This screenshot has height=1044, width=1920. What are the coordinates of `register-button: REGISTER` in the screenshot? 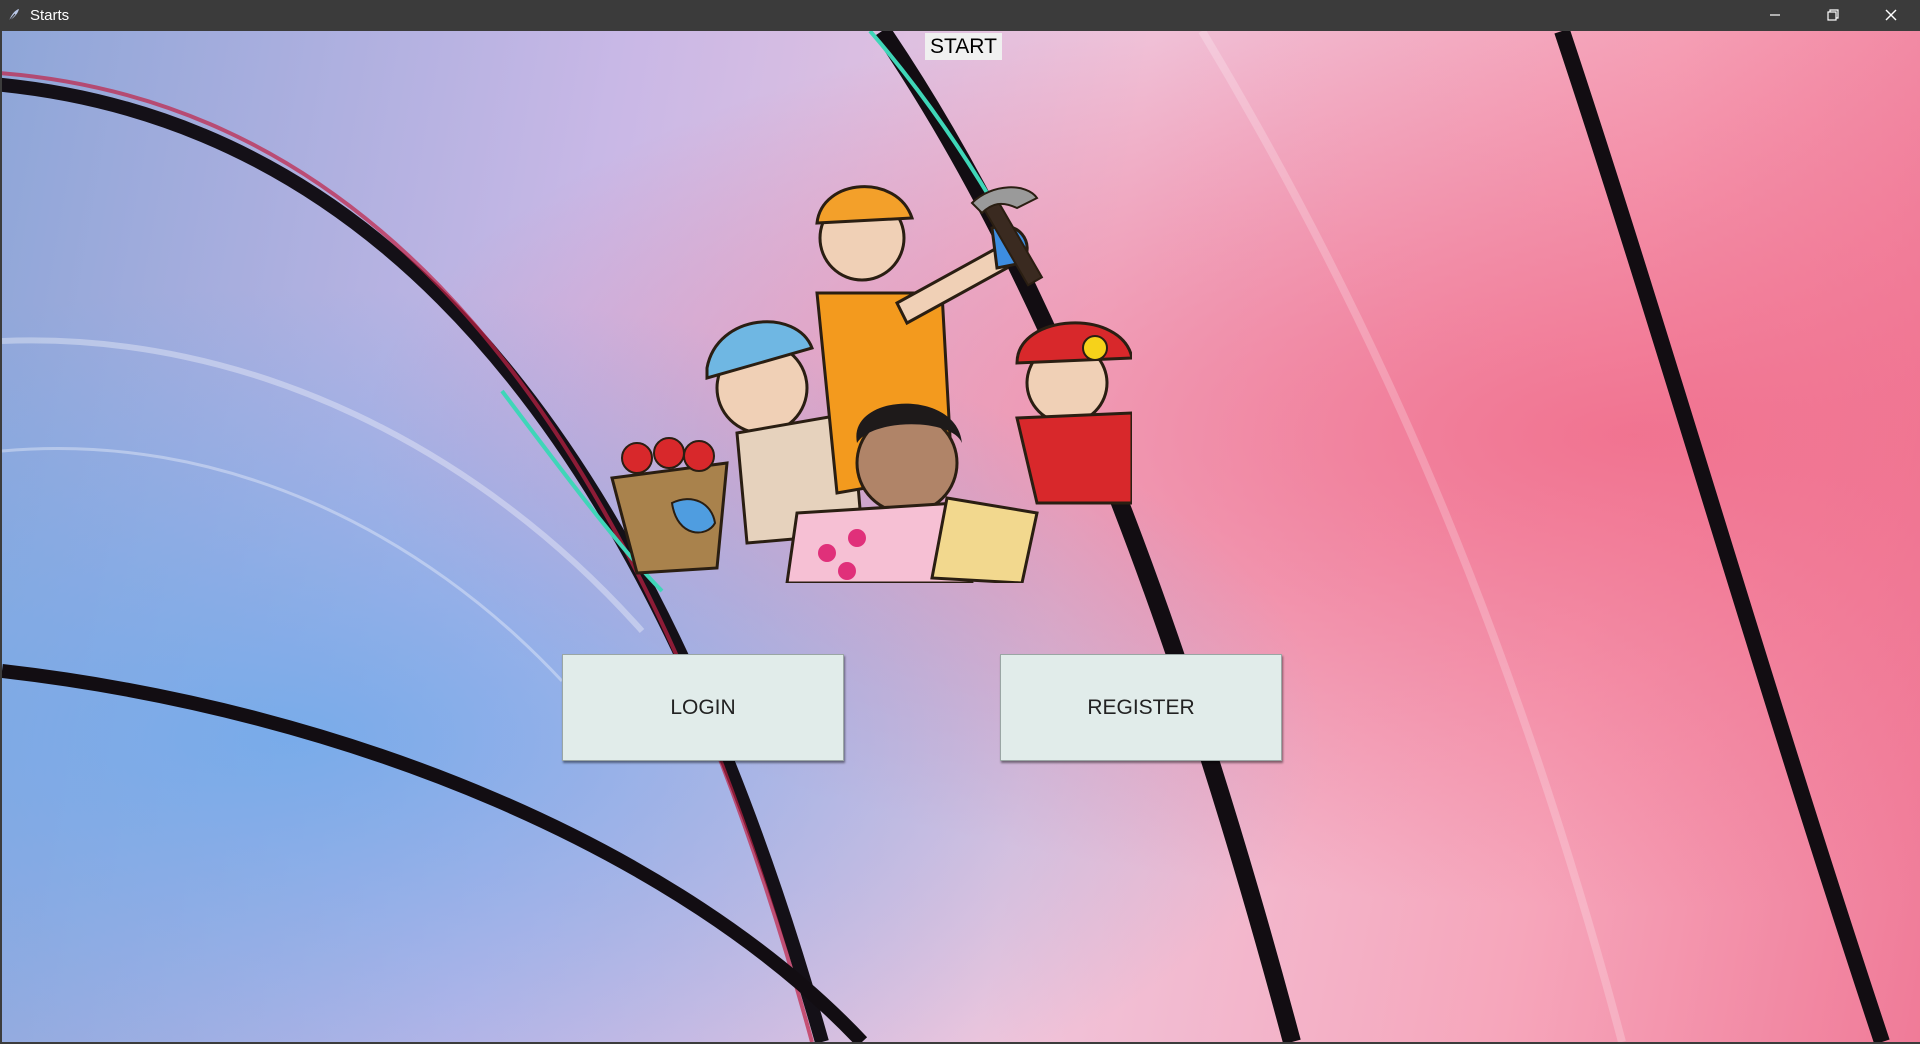 It's located at (1141, 707).